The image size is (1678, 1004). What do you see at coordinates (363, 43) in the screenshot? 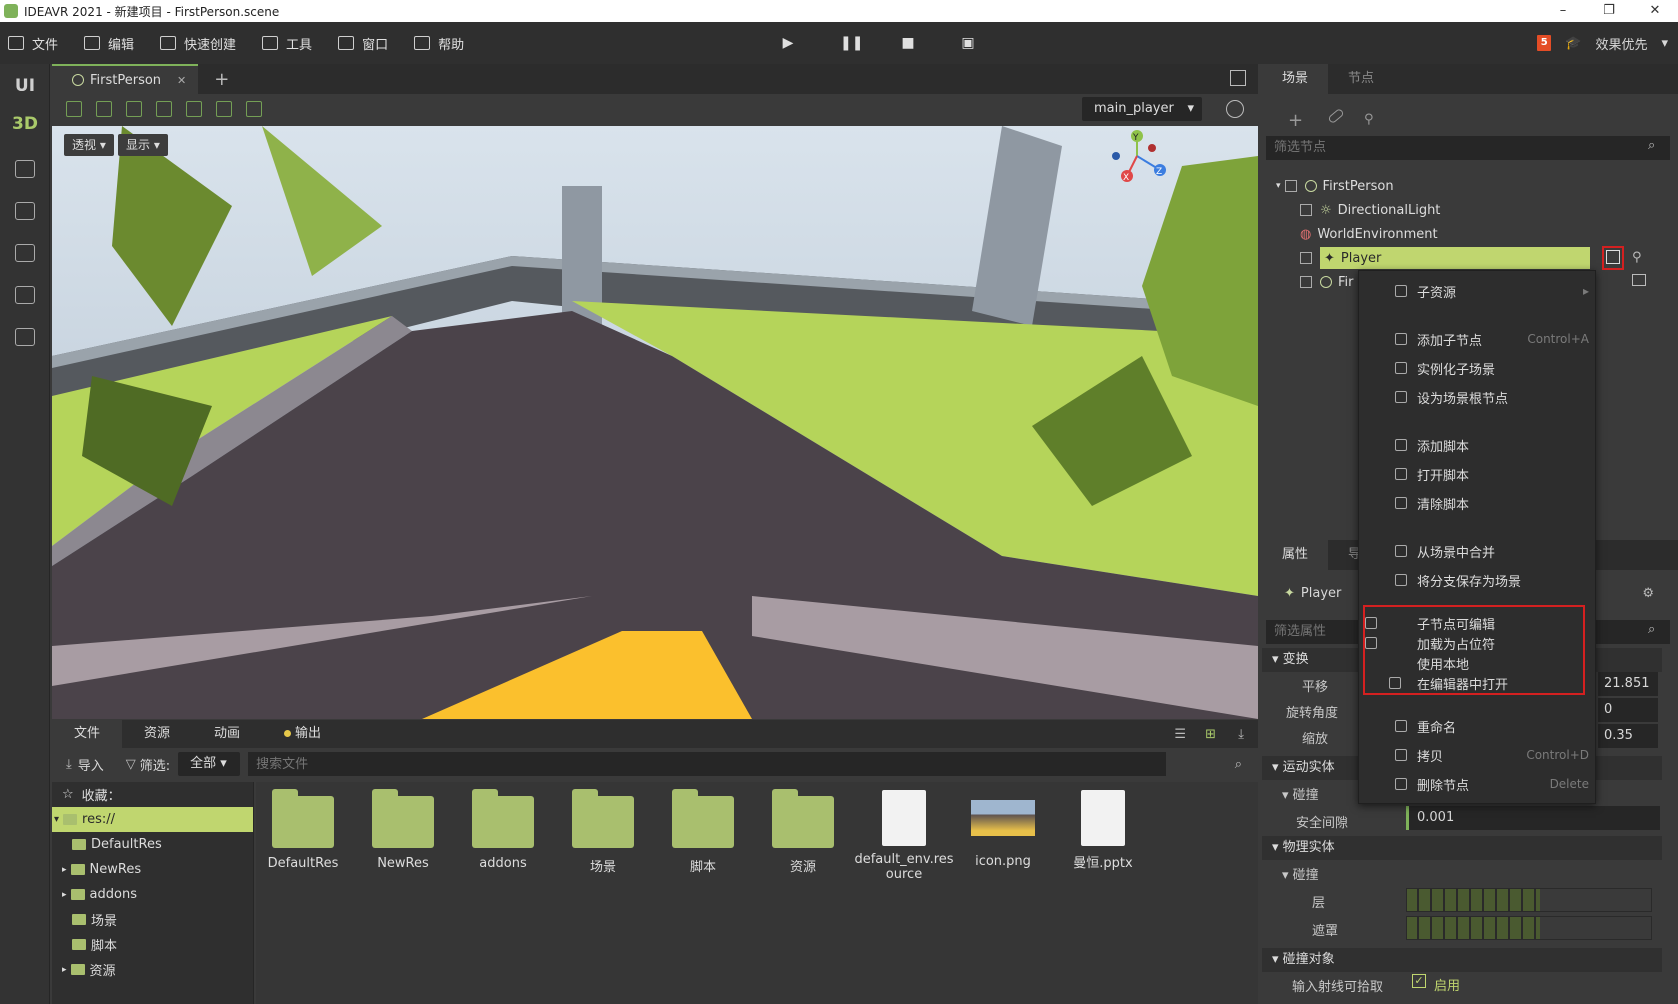
I see `menu-window: 窗口` at bounding box center [363, 43].